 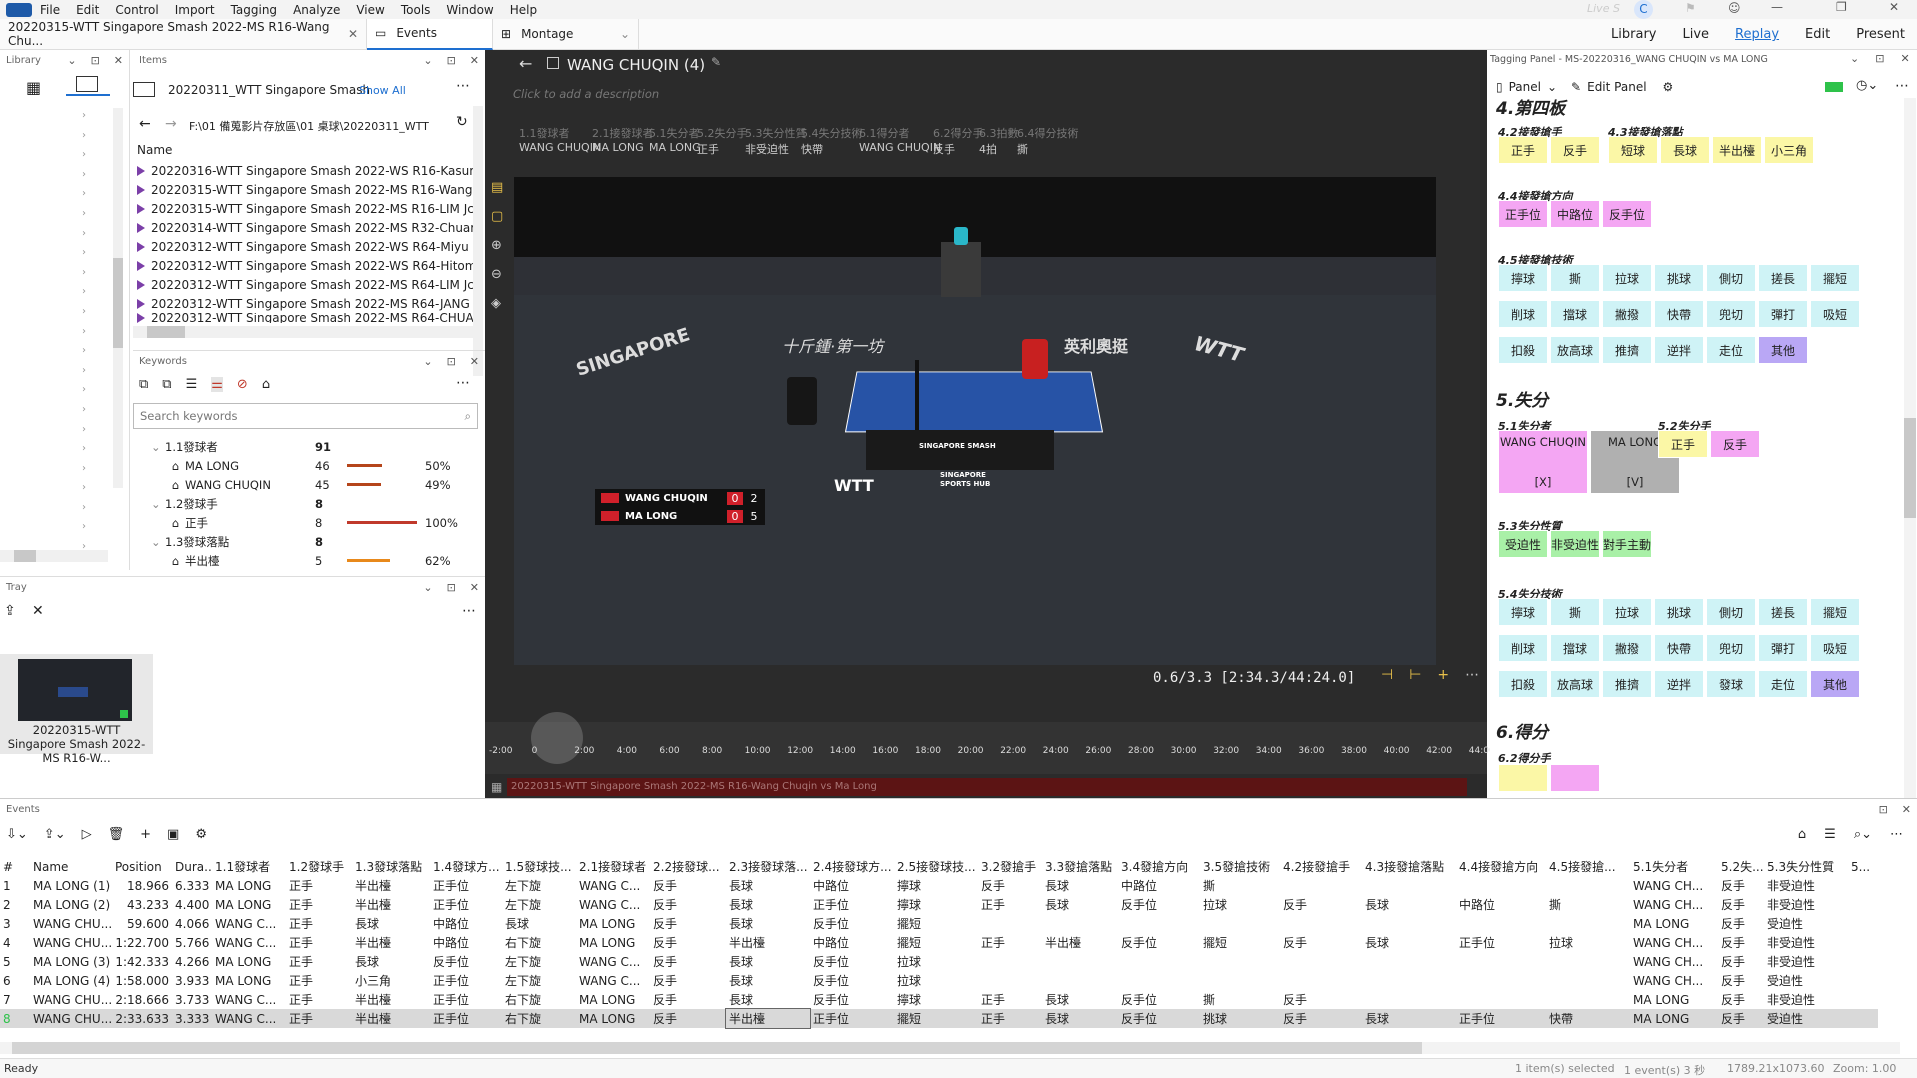 What do you see at coordinates (566, 34) in the screenshot?
I see `tab-montage: ⊞ Montage ⌄` at bounding box center [566, 34].